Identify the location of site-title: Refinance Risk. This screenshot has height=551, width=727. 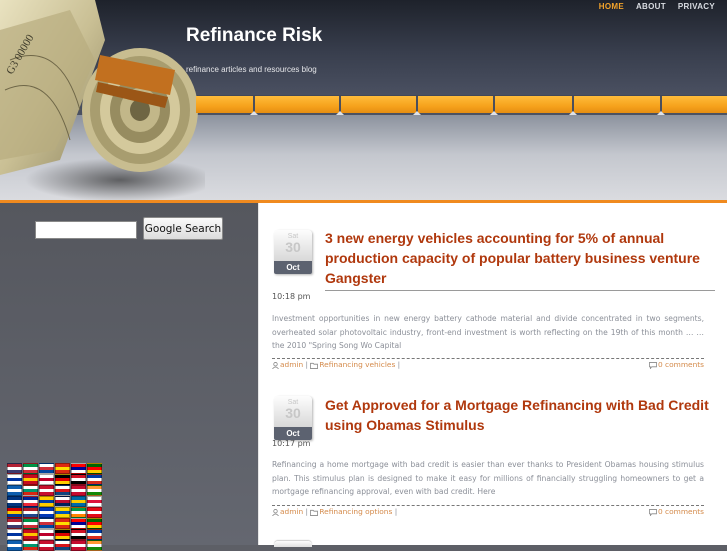
(254, 36).